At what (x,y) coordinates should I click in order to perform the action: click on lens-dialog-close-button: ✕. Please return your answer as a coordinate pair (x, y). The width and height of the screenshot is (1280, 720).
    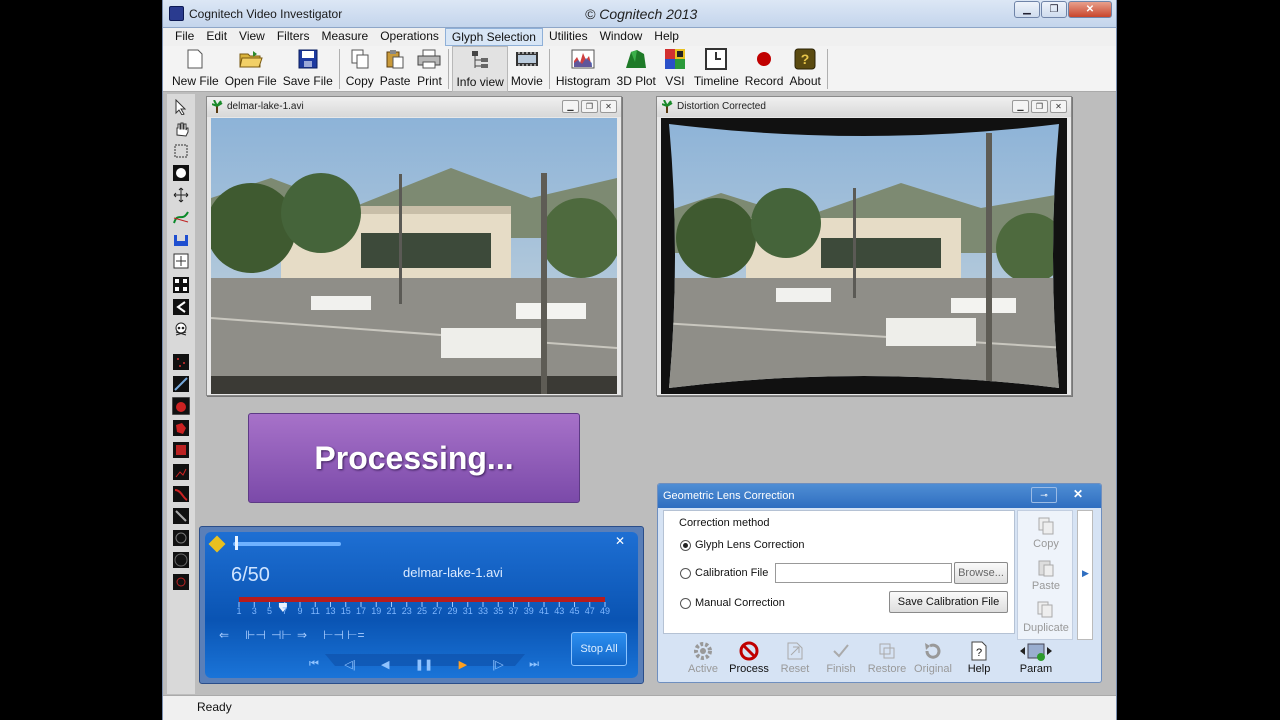
    Looking at the image, I should click on (1078, 495).